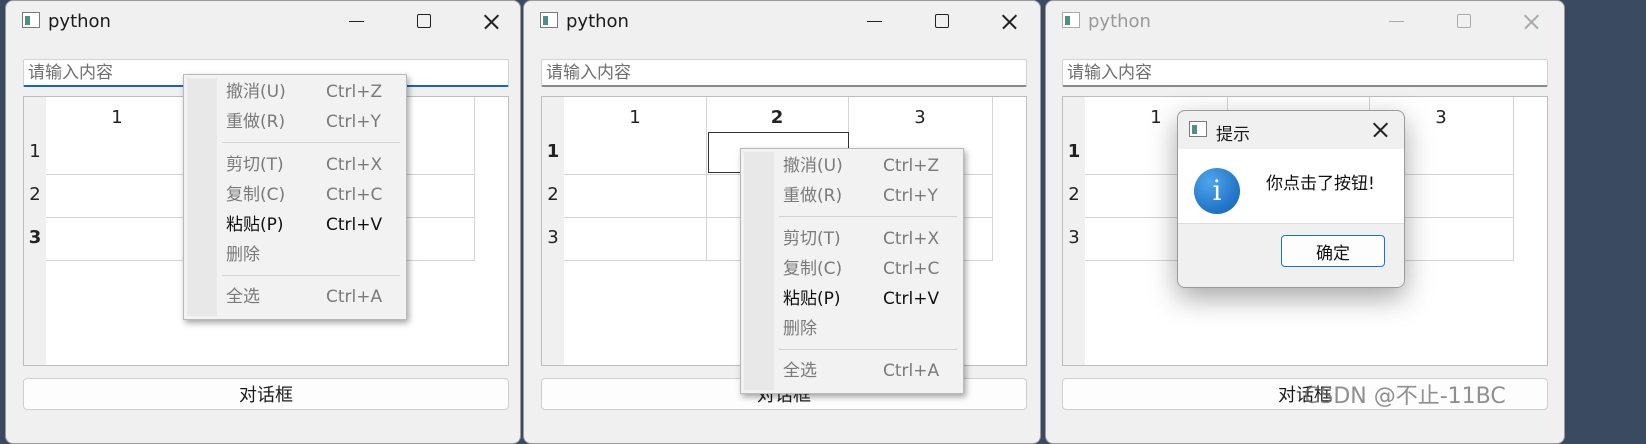 This screenshot has height=444, width=1646. I want to click on column-header-2: 2, so click(777, 117).